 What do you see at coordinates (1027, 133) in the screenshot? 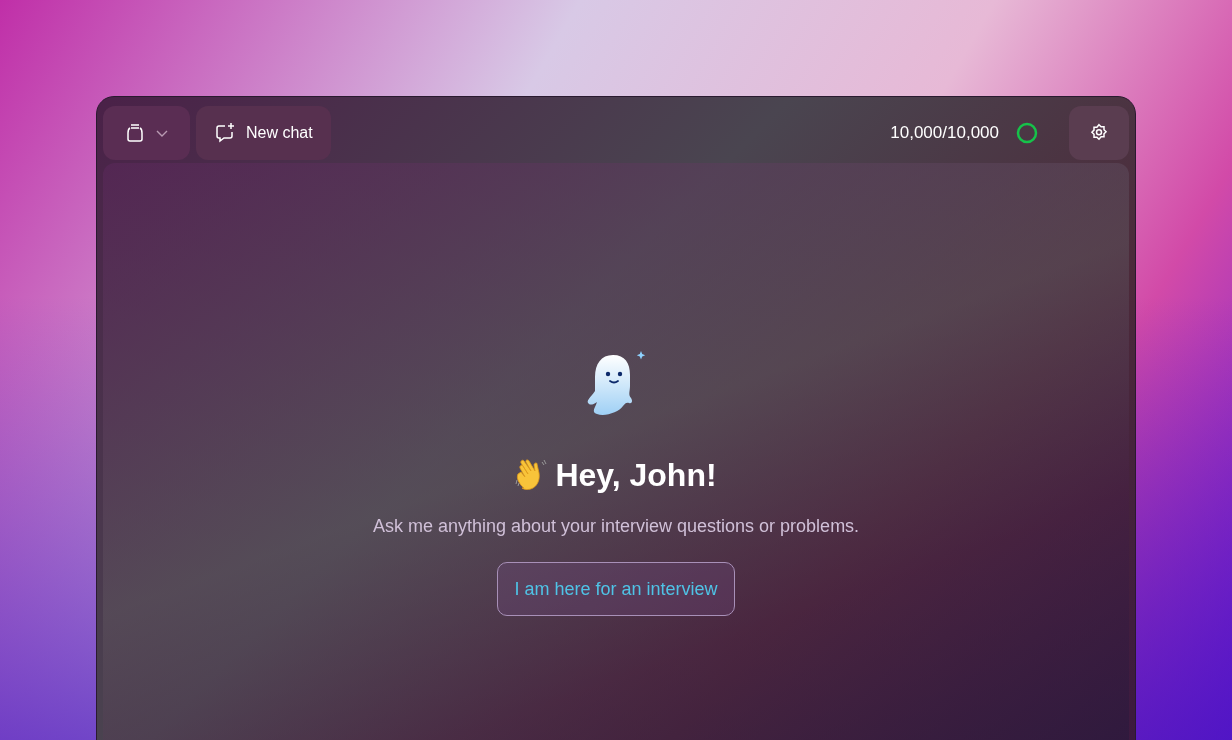
I see `status-ring-icon` at bounding box center [1027, 133].